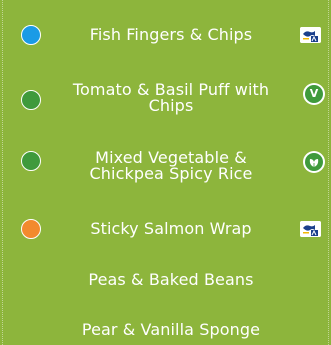 Image resolution: width=331 pixels, height=345 pixels. What do you see at coordinates (171, 329) in the screenshot?
I see `menu-item-label: Pear & Vanilla Sponge` at bounding box center [171, 329].